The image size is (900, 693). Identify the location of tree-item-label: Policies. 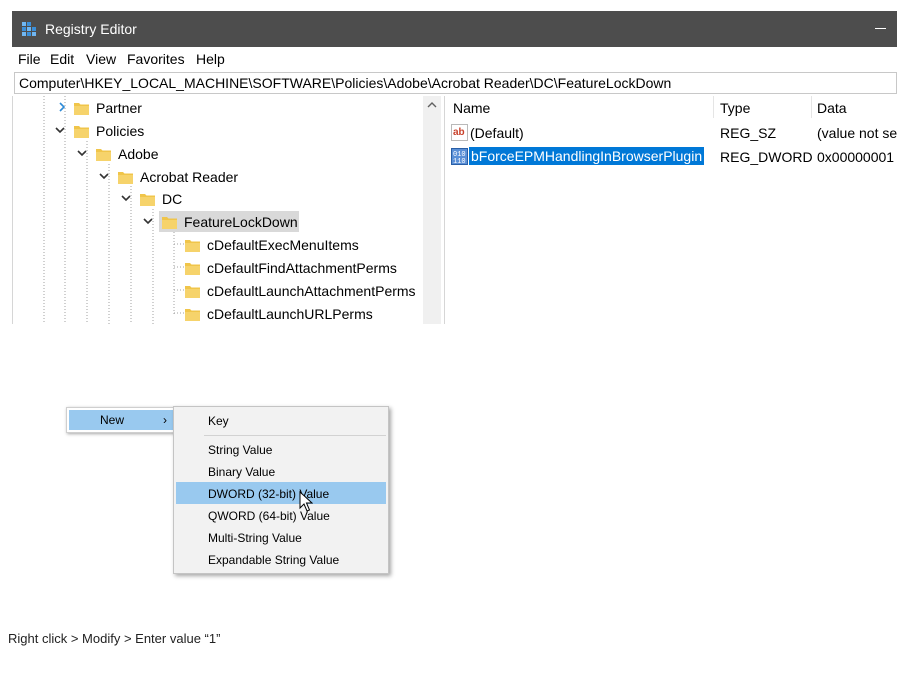
(120, 131).